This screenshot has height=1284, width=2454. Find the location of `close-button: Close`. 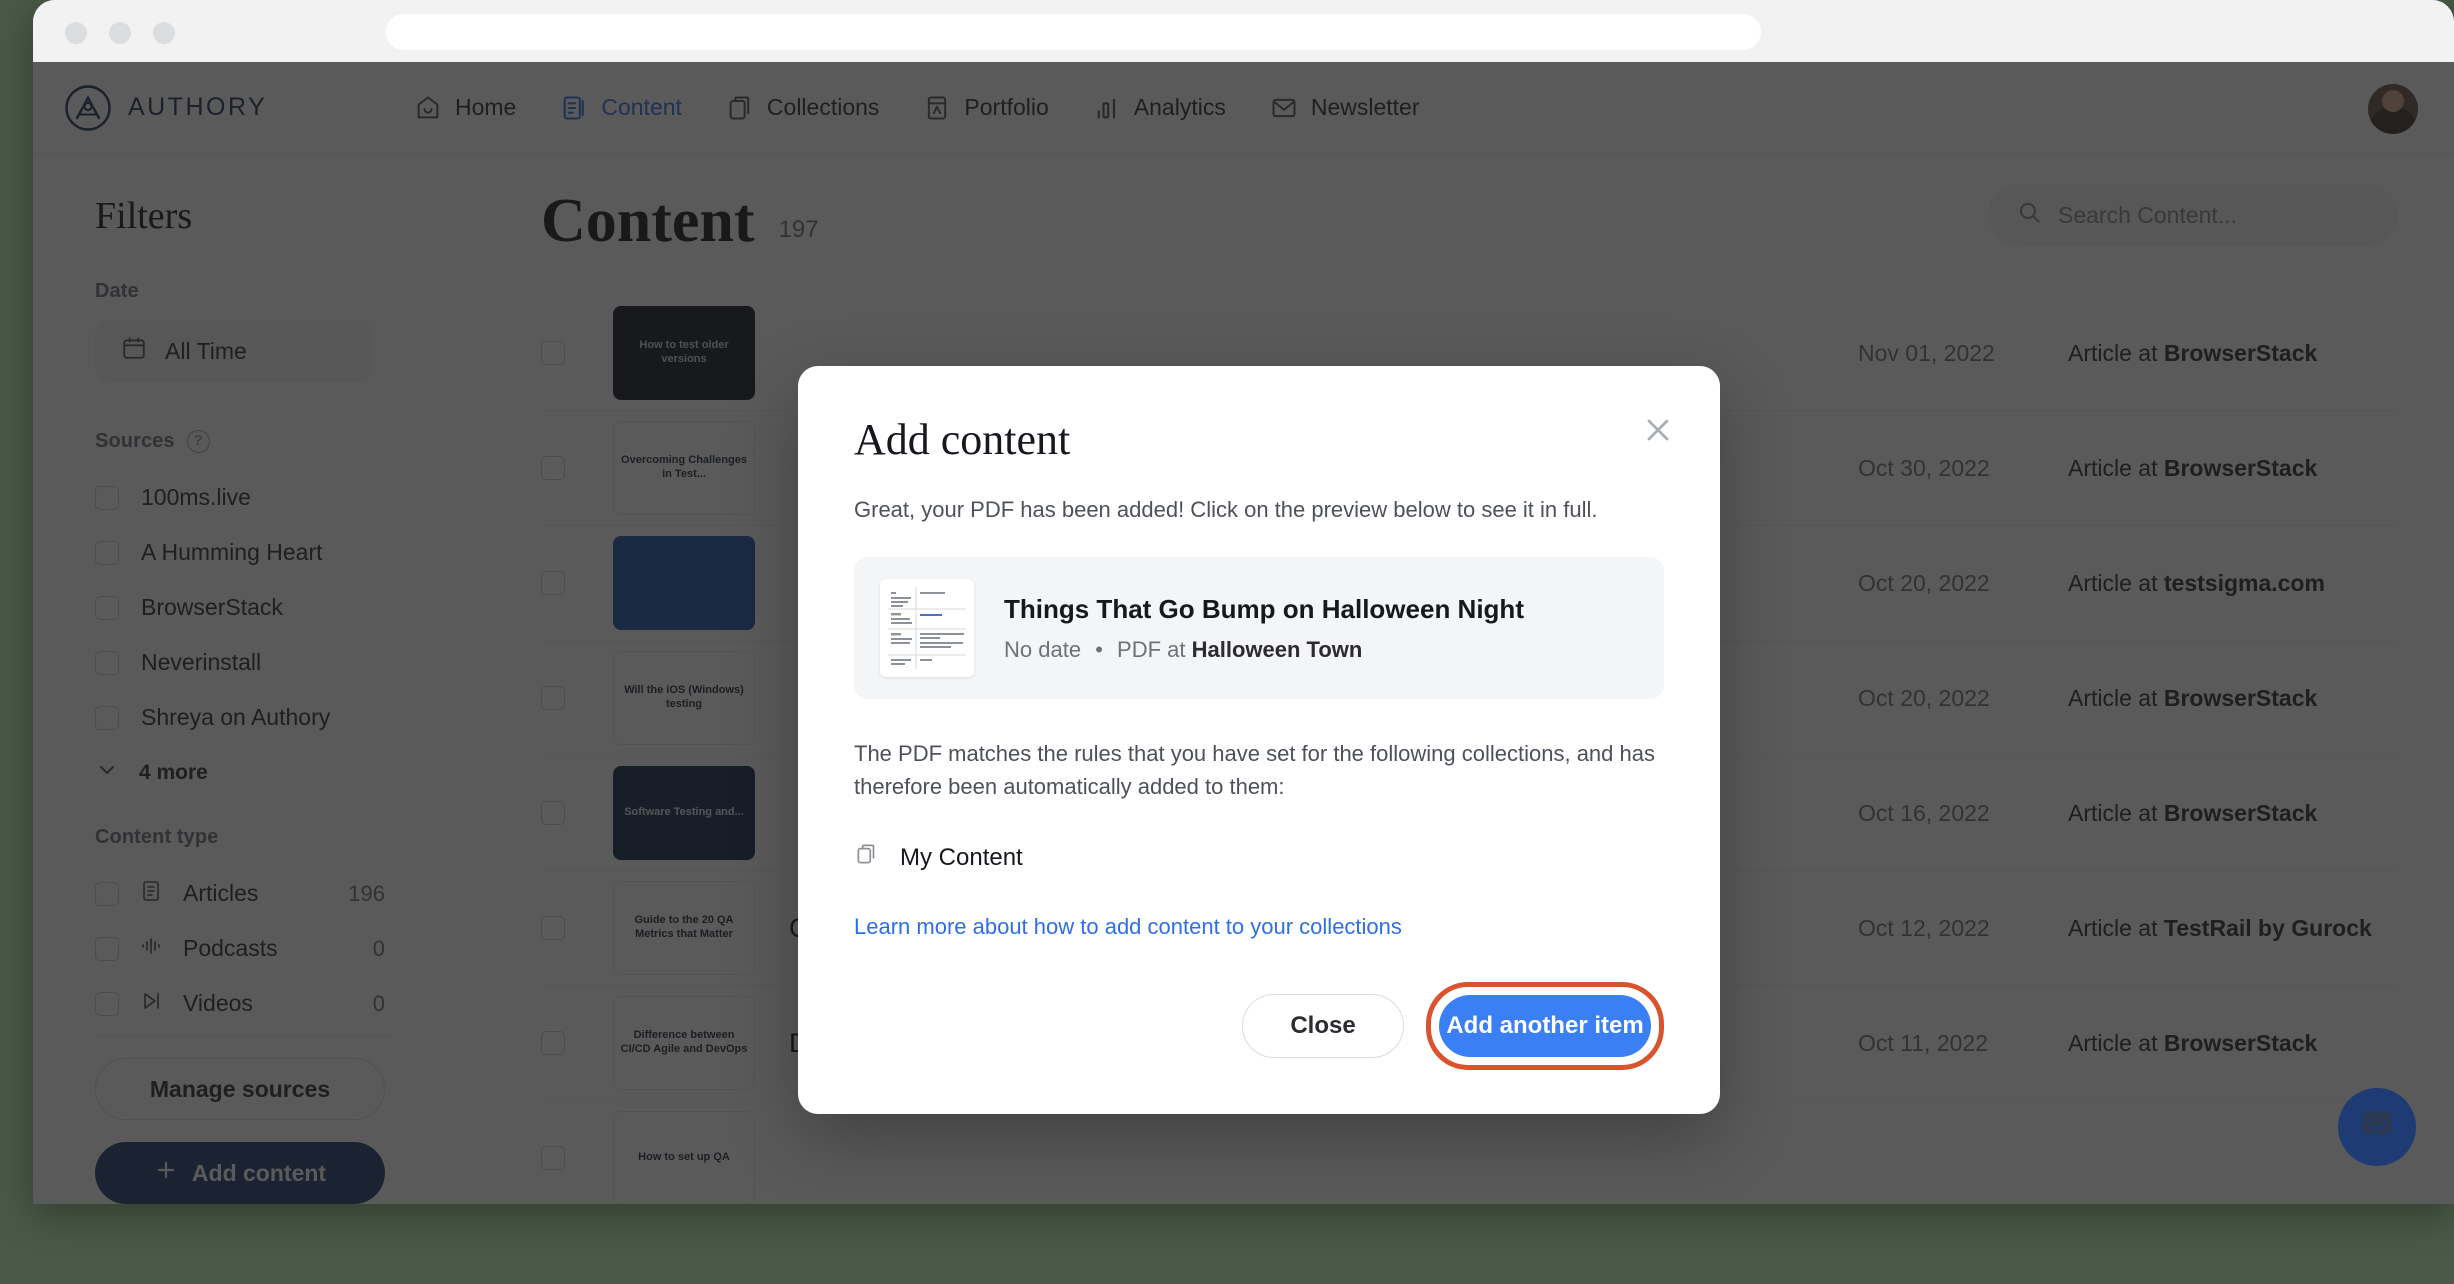

close-button: Close is located at coordinates (1323, 1026).